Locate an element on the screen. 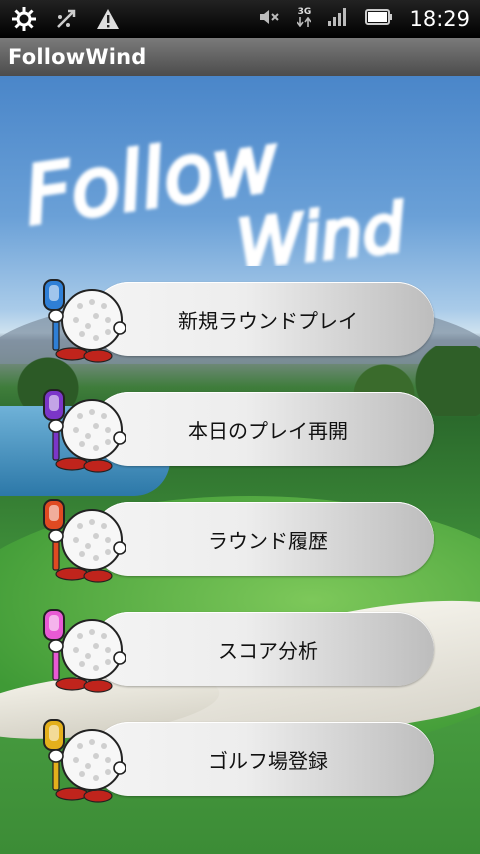 This screenshot has height=854, width=480. status-bar: 3G 18:29 is located at coordinates (240, 19).